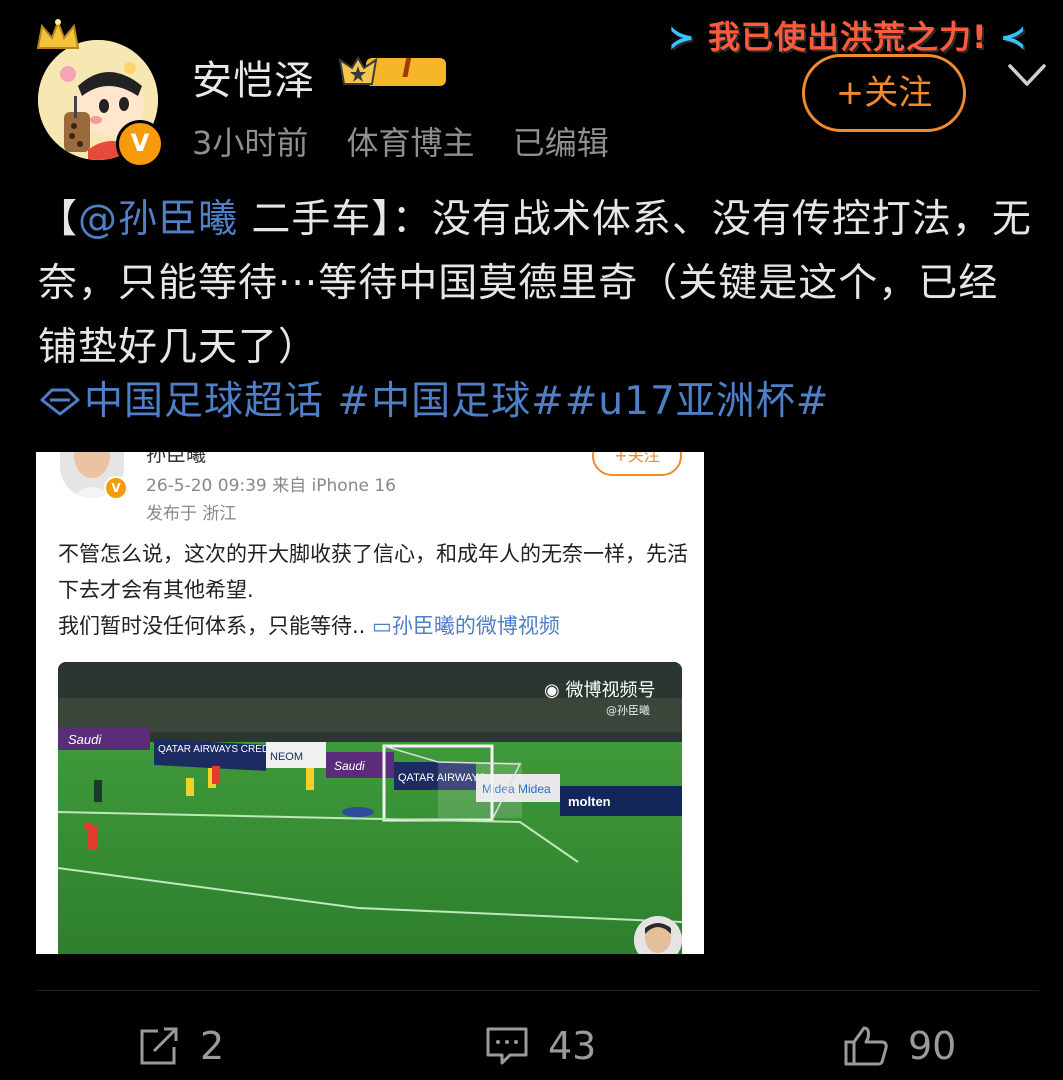 The width and height of the screenshot is (1063, 1080). I want to click on embed-follow-button: +关注, so click(637, 464).